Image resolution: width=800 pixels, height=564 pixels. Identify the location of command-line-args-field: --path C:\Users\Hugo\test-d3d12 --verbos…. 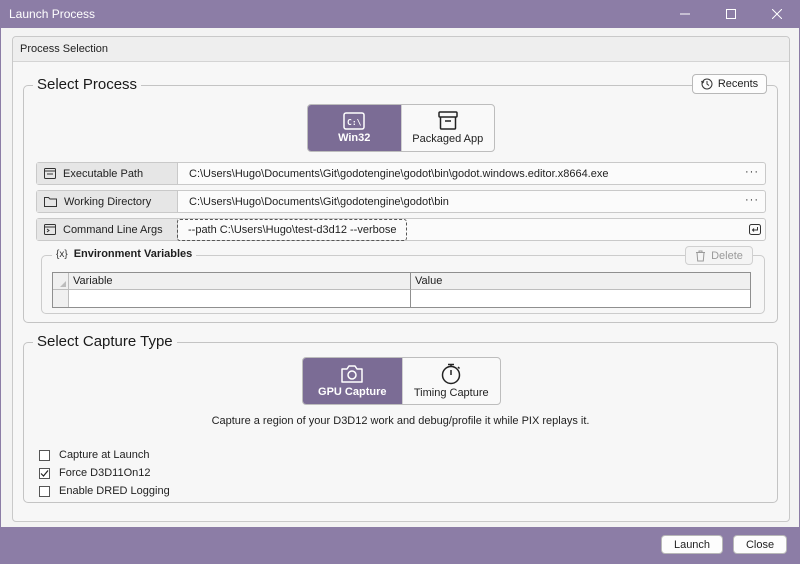
(471, 229).